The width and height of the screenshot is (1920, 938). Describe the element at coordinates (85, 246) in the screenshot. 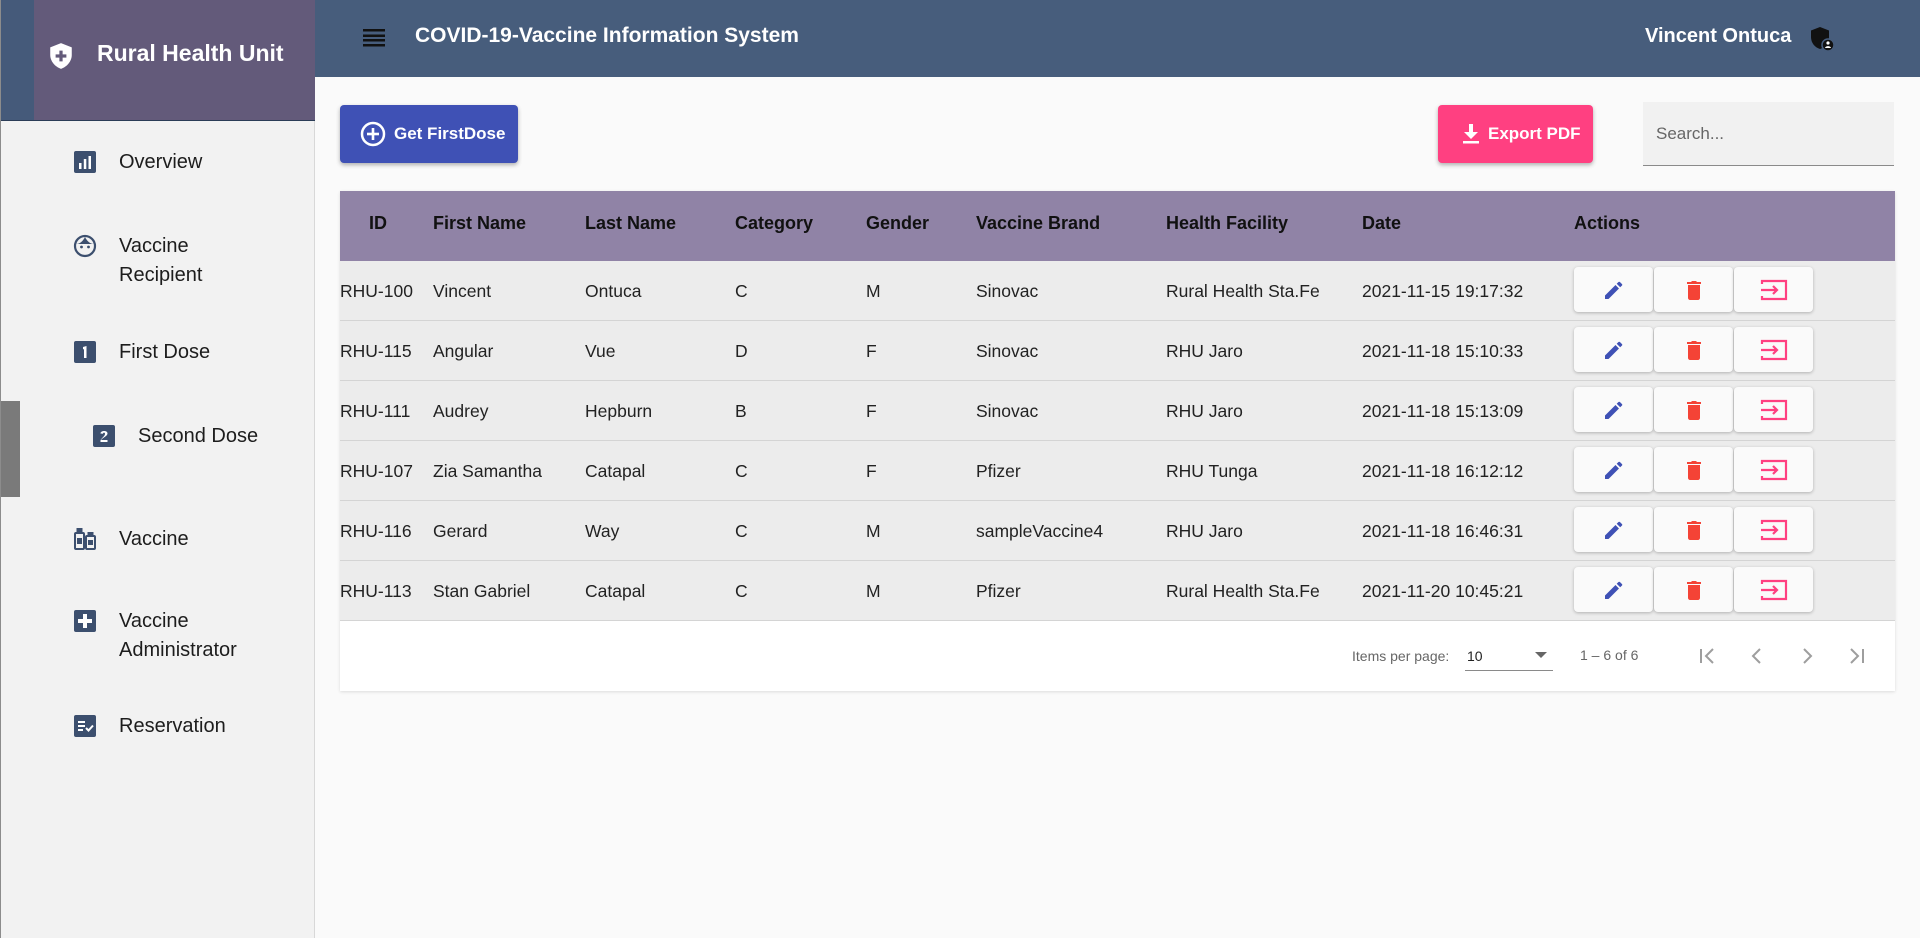

I see `face-icon` at that location.